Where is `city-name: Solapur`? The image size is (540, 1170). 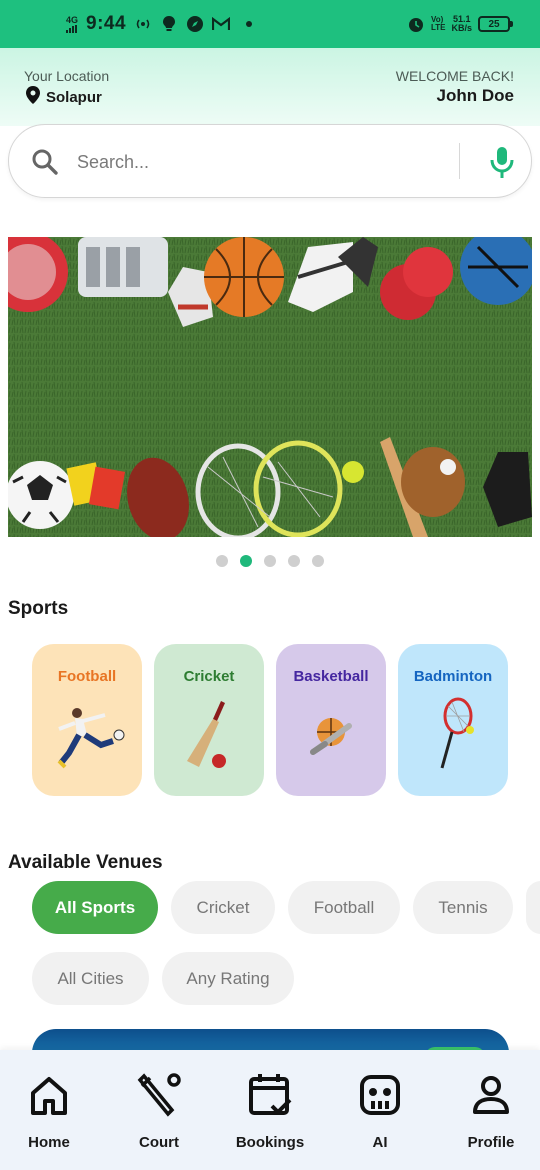 city-name: Solapur is located at coordinates (74, 97).